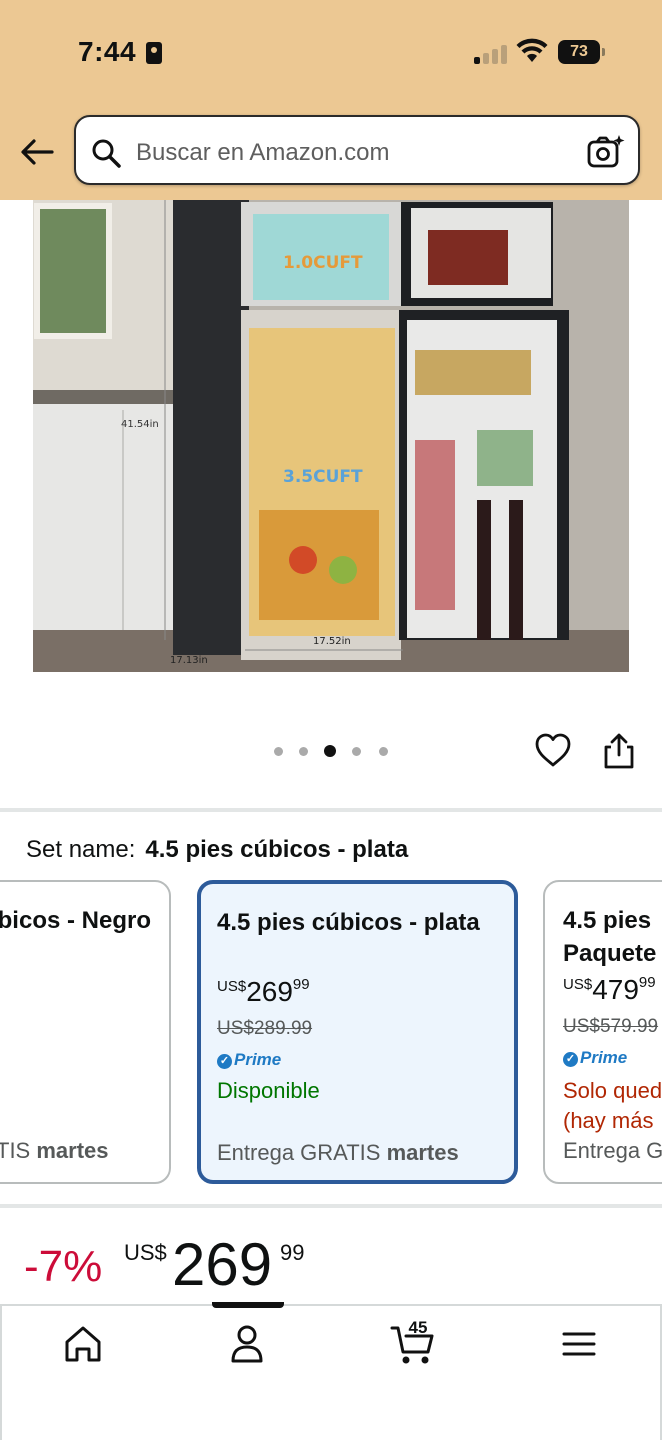  I want to click on variant-availability: Disponible, so click(268, 1090).